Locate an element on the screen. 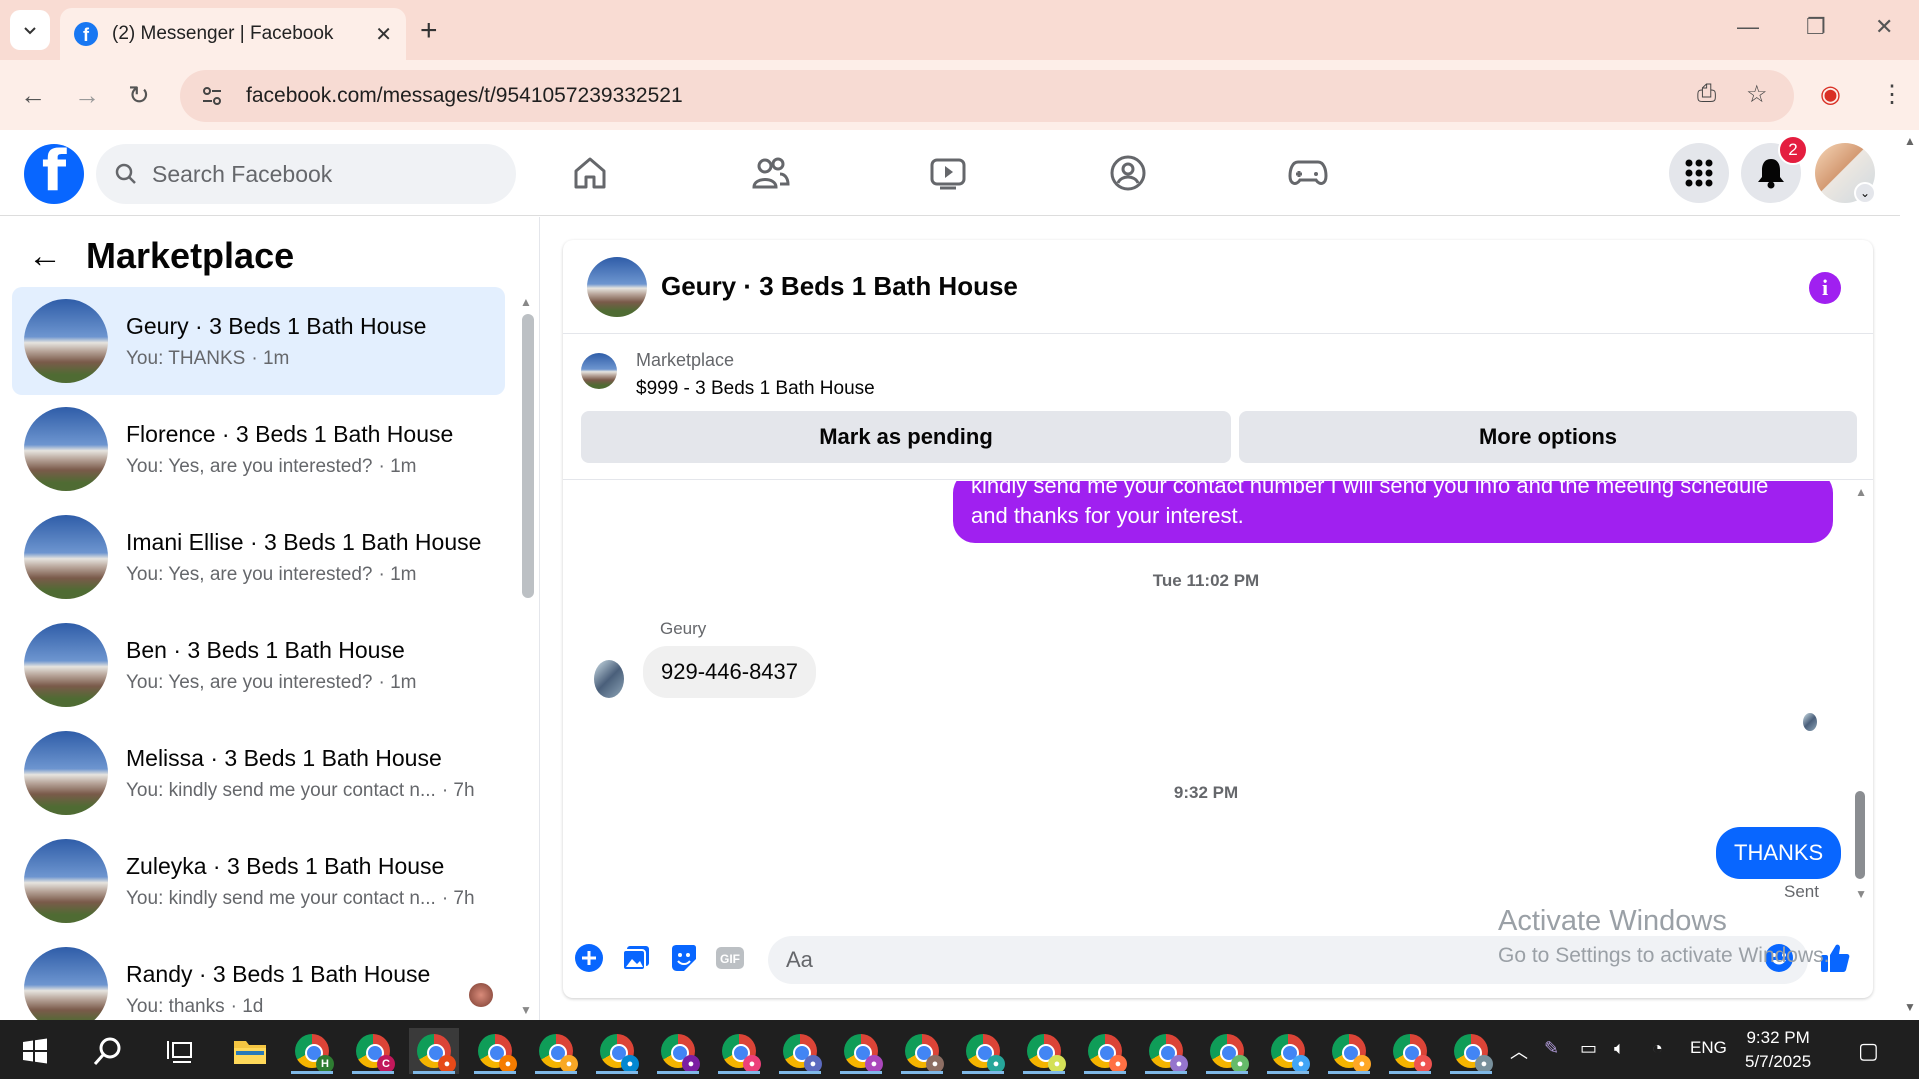 This screenshot has width=1919, height=1079. reload-icon: ↻ is located at coordinates (139, 95).